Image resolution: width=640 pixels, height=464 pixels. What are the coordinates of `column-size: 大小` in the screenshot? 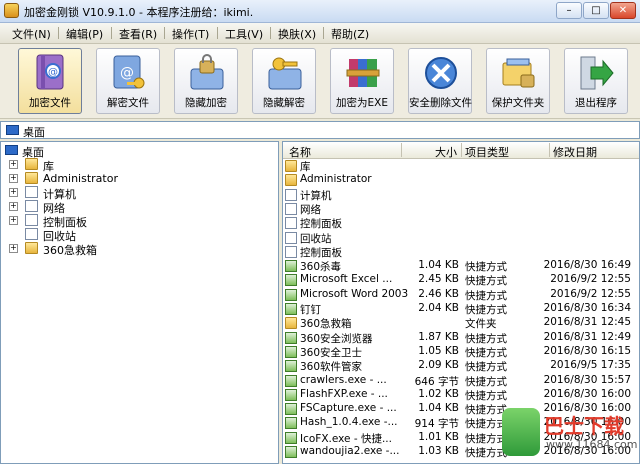 It's located at (446, 152).